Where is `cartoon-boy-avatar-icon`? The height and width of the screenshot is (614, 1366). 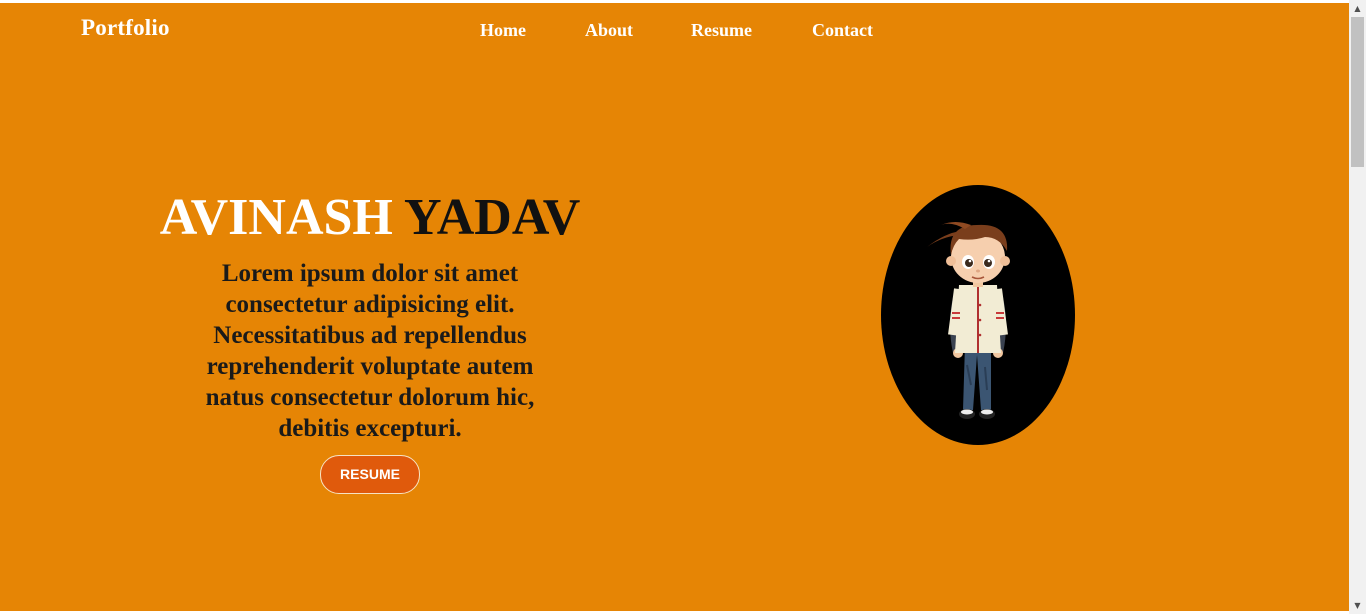 cartoon-boy-avatar-icon is located at coordinates (968, 320).